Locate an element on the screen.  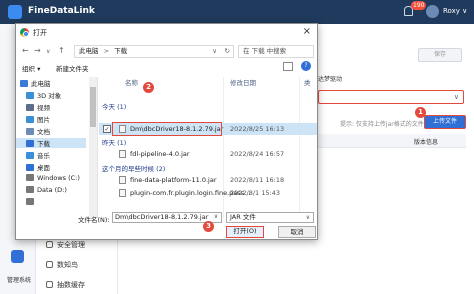
security-icon is located at coordinates (49, 244).